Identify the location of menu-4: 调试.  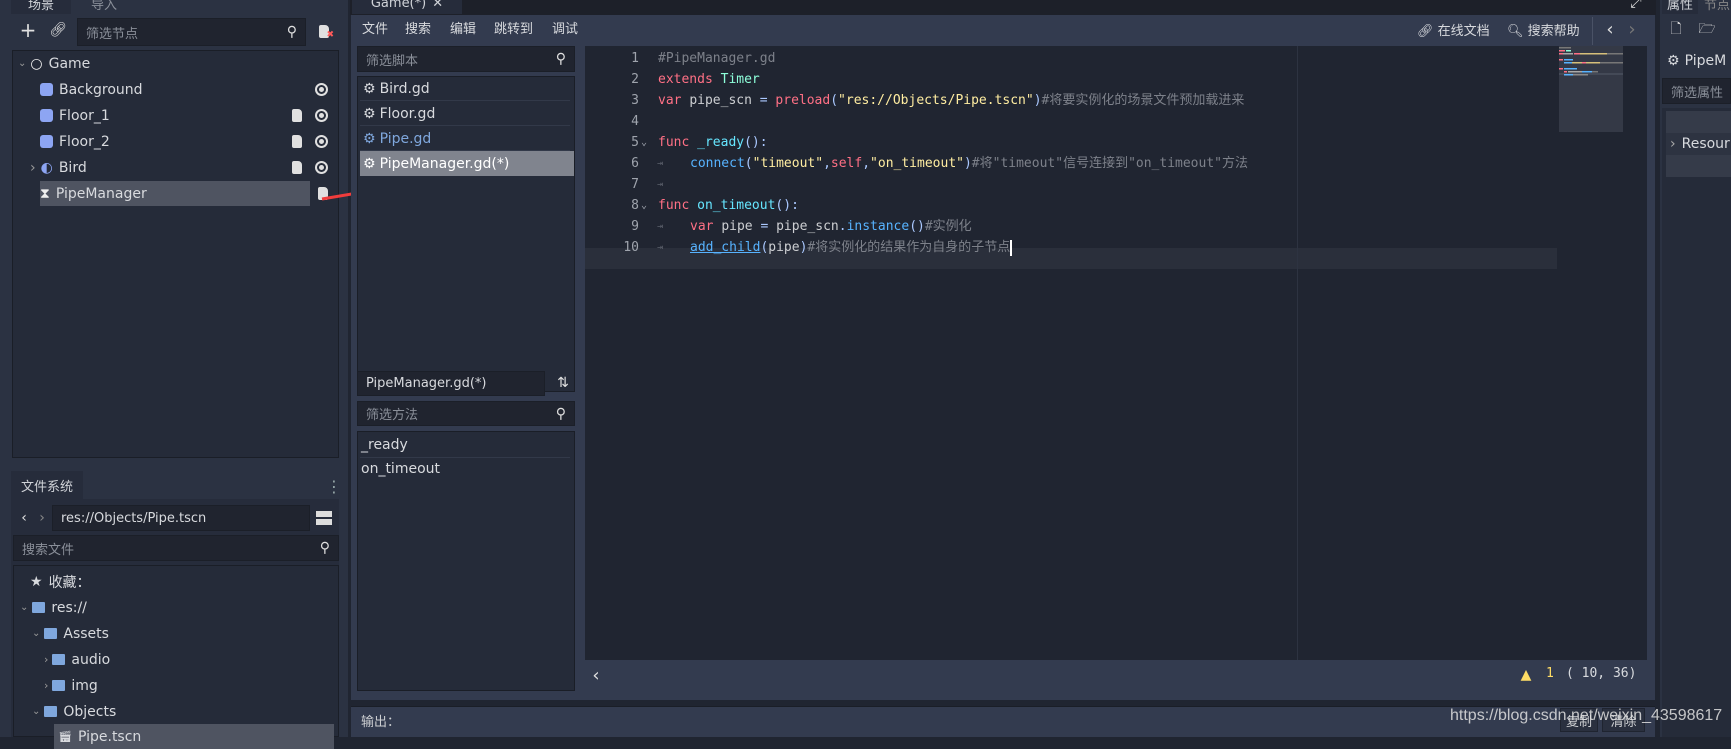
(565, 27).